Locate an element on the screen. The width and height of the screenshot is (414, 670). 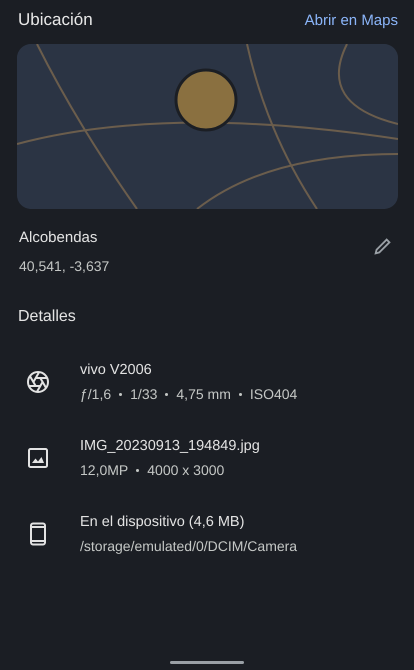
detail-title: vivo V2006 is located at coordinates (116, 370).